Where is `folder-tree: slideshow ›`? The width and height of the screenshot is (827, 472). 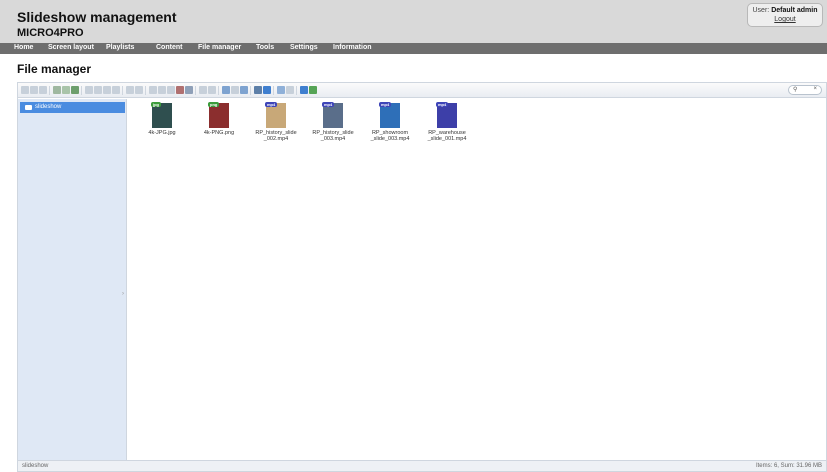
folder-tree: slideshow › is located at coordinates (72, 279).